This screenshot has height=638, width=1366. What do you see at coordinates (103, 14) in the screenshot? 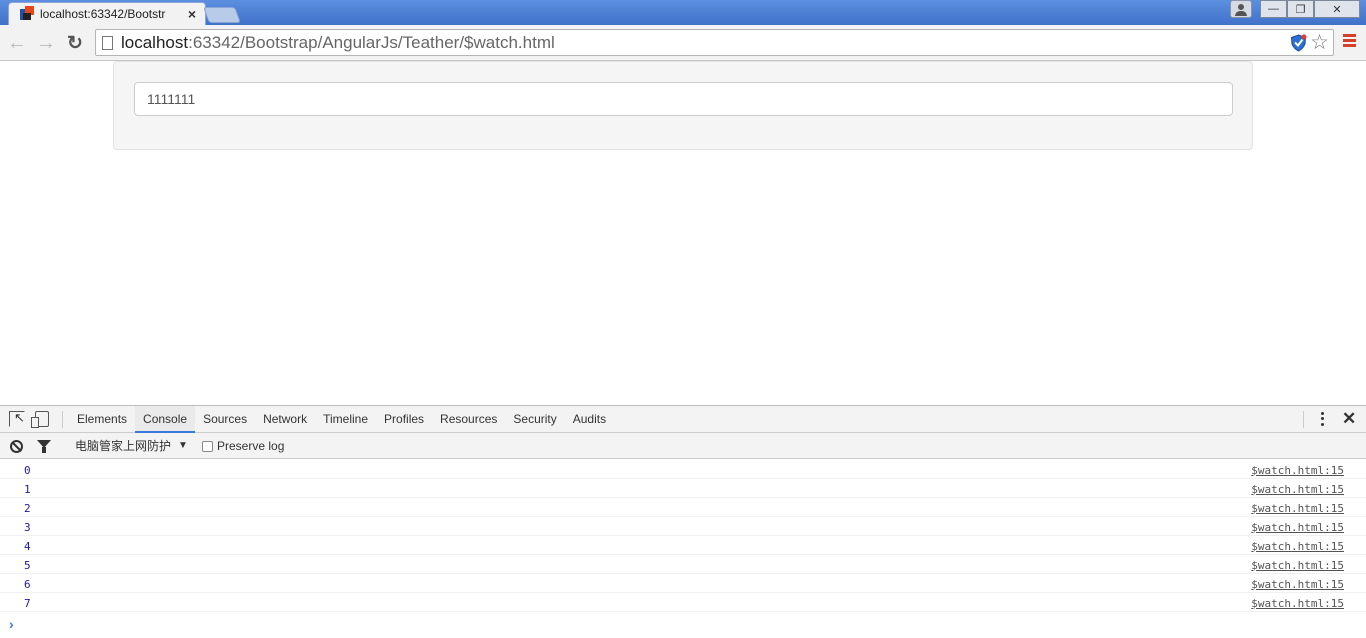
I see `tab-title: localhost:63342/Bootstr` at bounding box center [103, 14].